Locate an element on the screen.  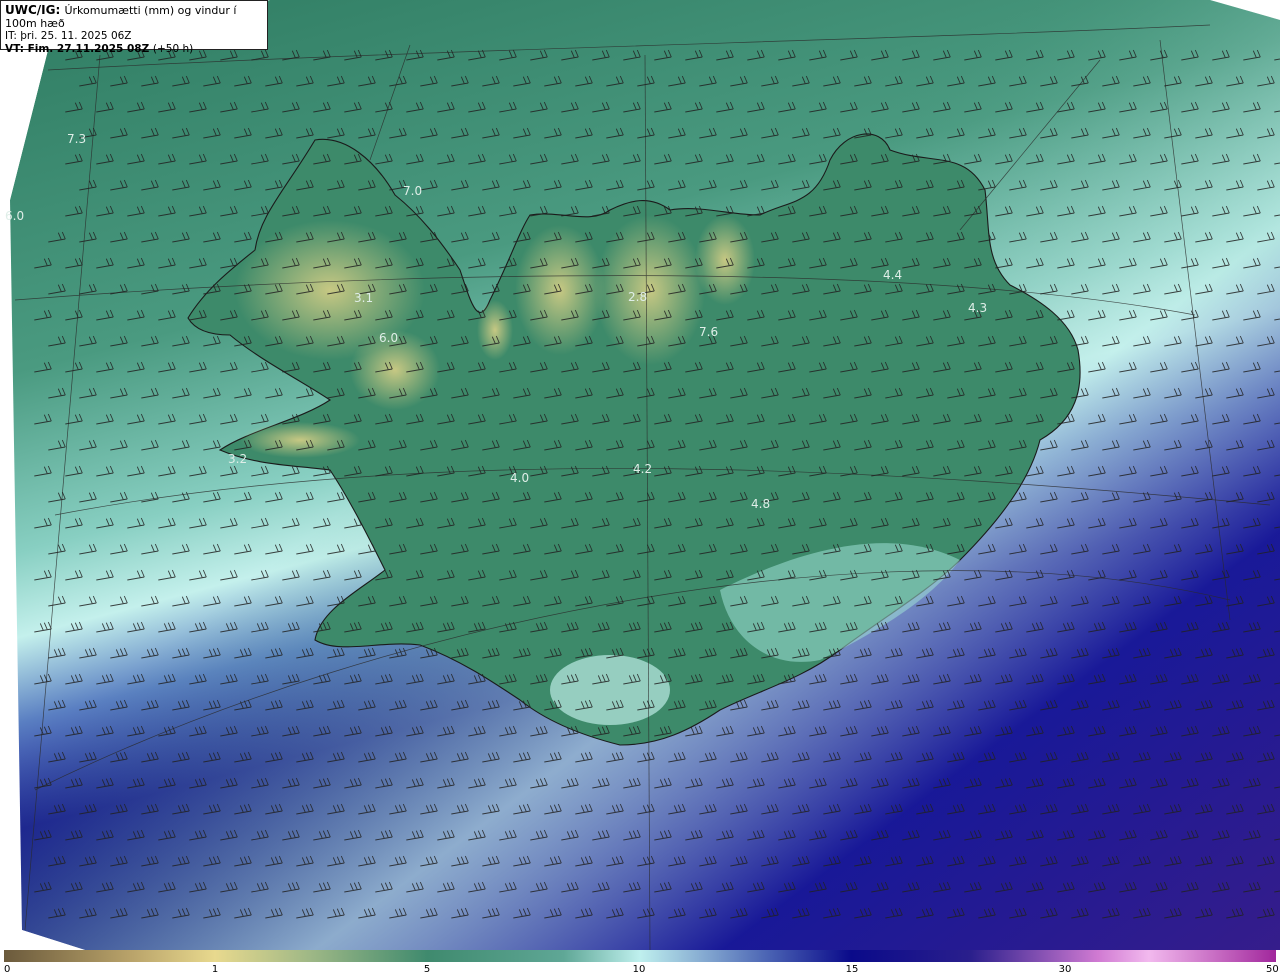
colorbar-tick: 10 is located at coordinates (639, 969).